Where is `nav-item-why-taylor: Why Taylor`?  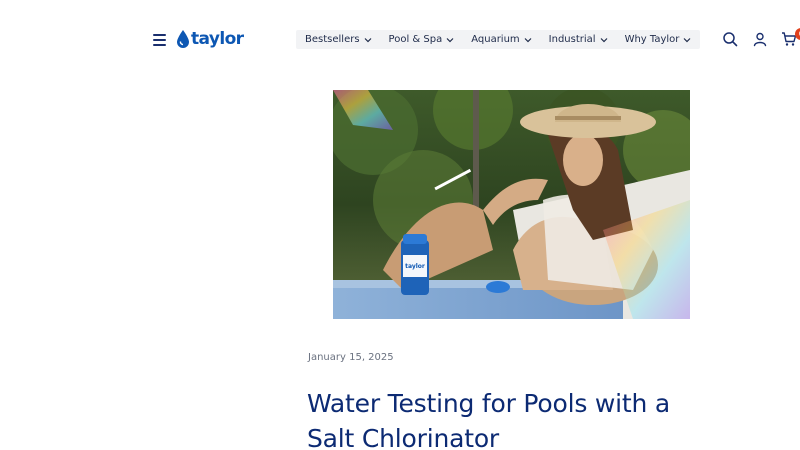
nav-item-why-taylor: Why Taylor is located at coordinates (658, 39).